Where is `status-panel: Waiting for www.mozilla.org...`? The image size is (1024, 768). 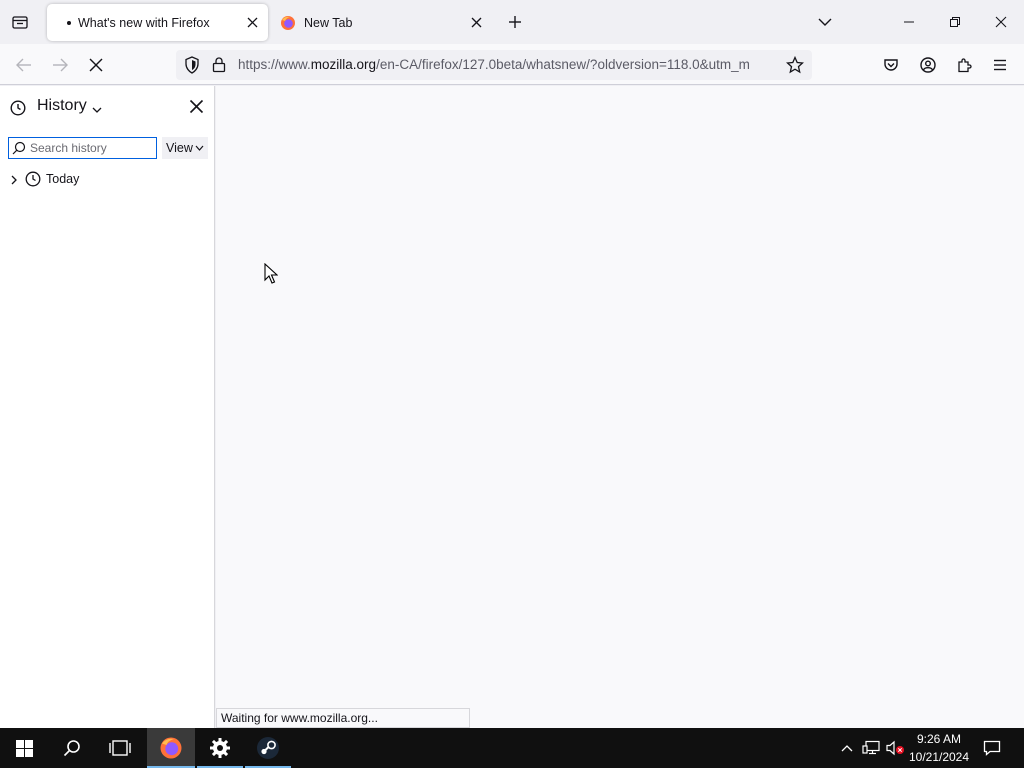 status-panel: Waiting for www.mozilla.org... is located at coordinates (343, 718).